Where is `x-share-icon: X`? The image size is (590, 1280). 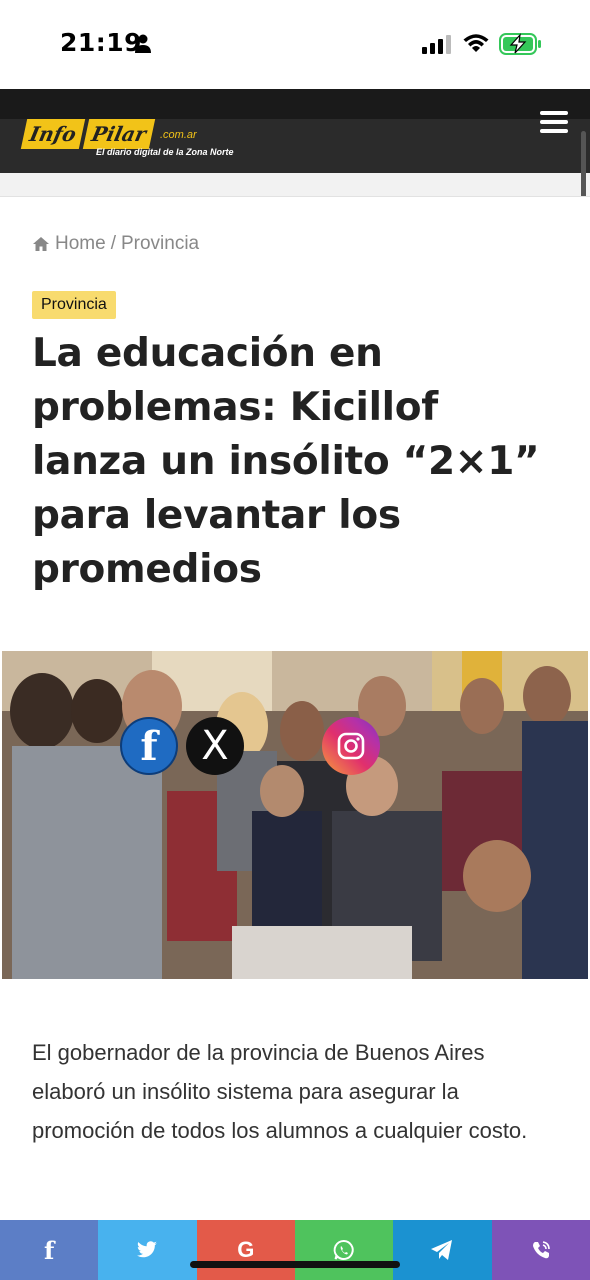 x-share-icon: X is located at coordinates (215, 746).